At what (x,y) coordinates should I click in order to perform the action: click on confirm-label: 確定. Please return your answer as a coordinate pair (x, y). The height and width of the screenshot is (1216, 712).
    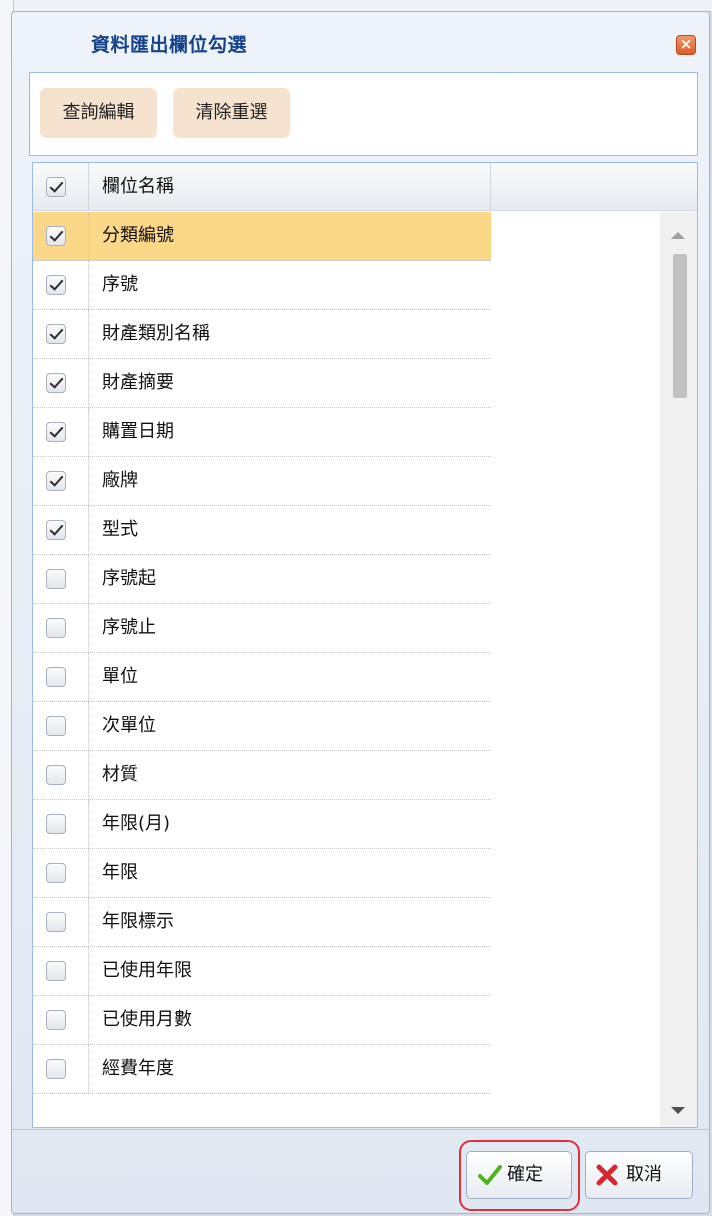
    Looking at the image, I should click on (525, 1174).